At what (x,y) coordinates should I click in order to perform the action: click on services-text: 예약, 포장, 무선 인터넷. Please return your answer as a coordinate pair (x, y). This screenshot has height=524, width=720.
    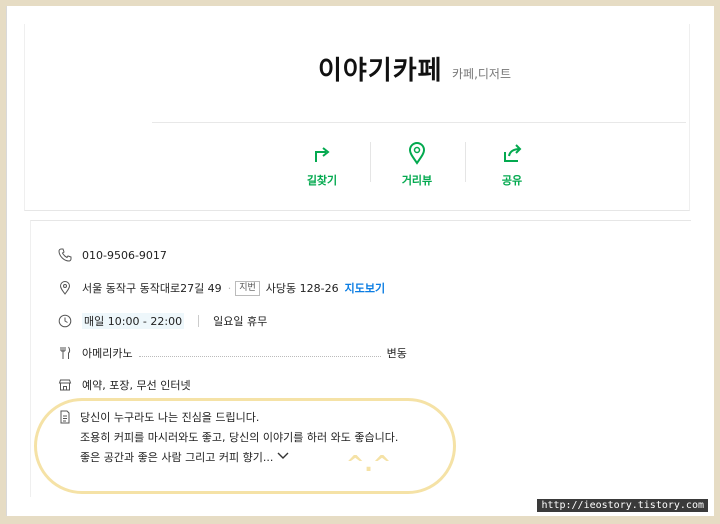
    Looking at the image, I should click on (136, 385).